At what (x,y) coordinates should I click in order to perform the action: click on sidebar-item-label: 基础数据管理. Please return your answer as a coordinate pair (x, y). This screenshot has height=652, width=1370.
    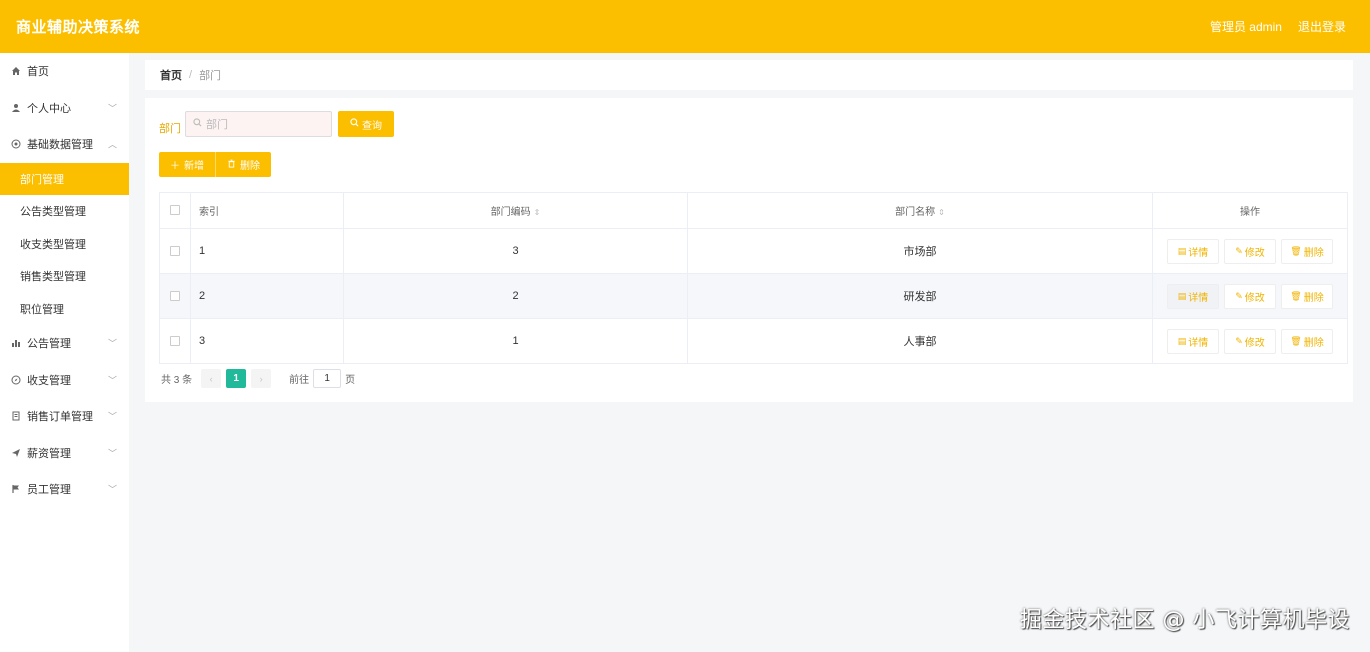
    Looking at the image, I should click on (60, 145).